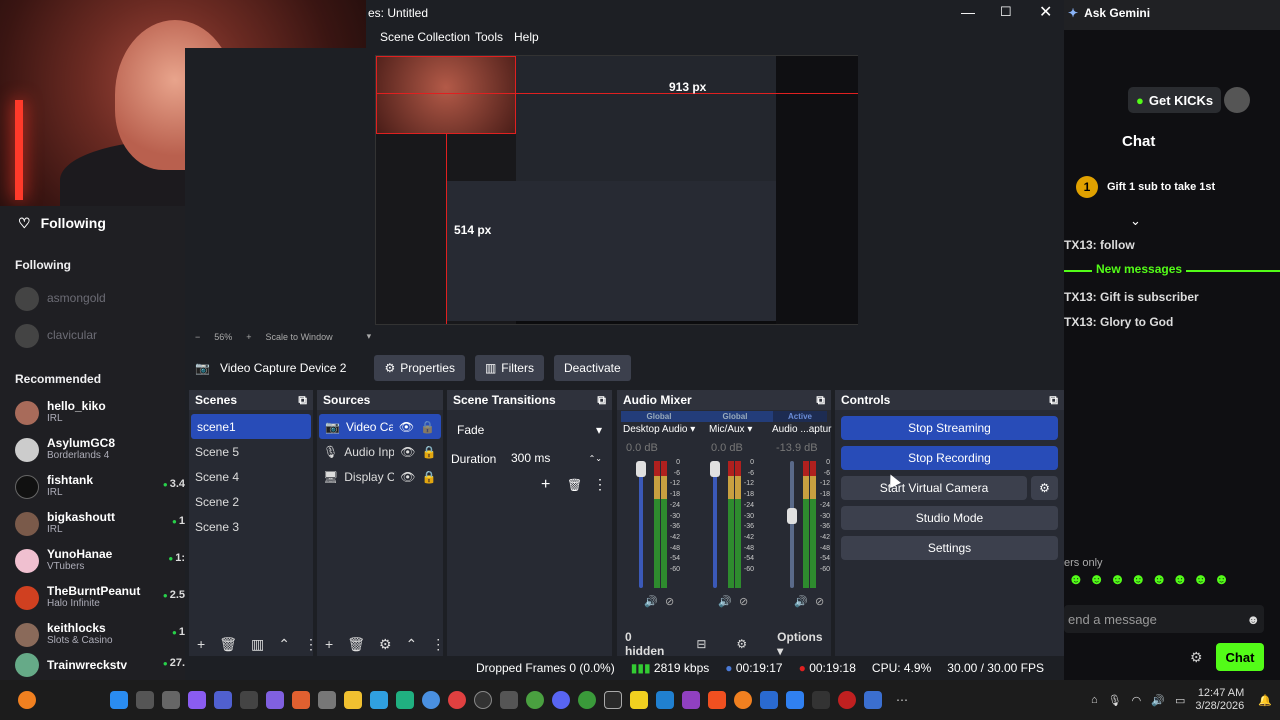  What do you see at coordinates (1253, 619) in the screenshot?
I see `emoji-icon: ☻` at bounding box center [1253, 619].